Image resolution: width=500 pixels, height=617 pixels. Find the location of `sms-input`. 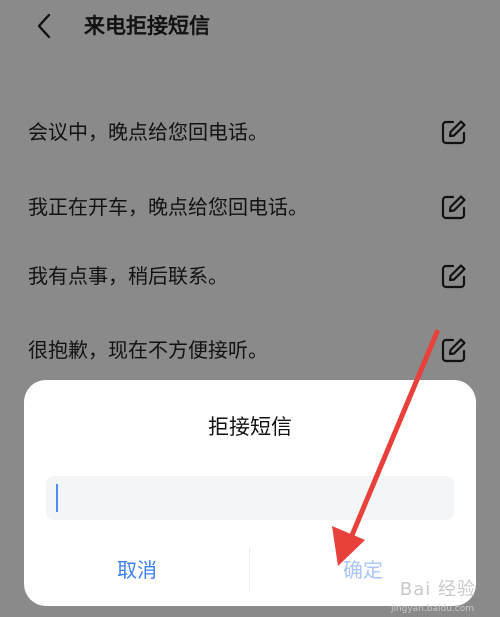

sms-input is located at coordinates (250, 498).